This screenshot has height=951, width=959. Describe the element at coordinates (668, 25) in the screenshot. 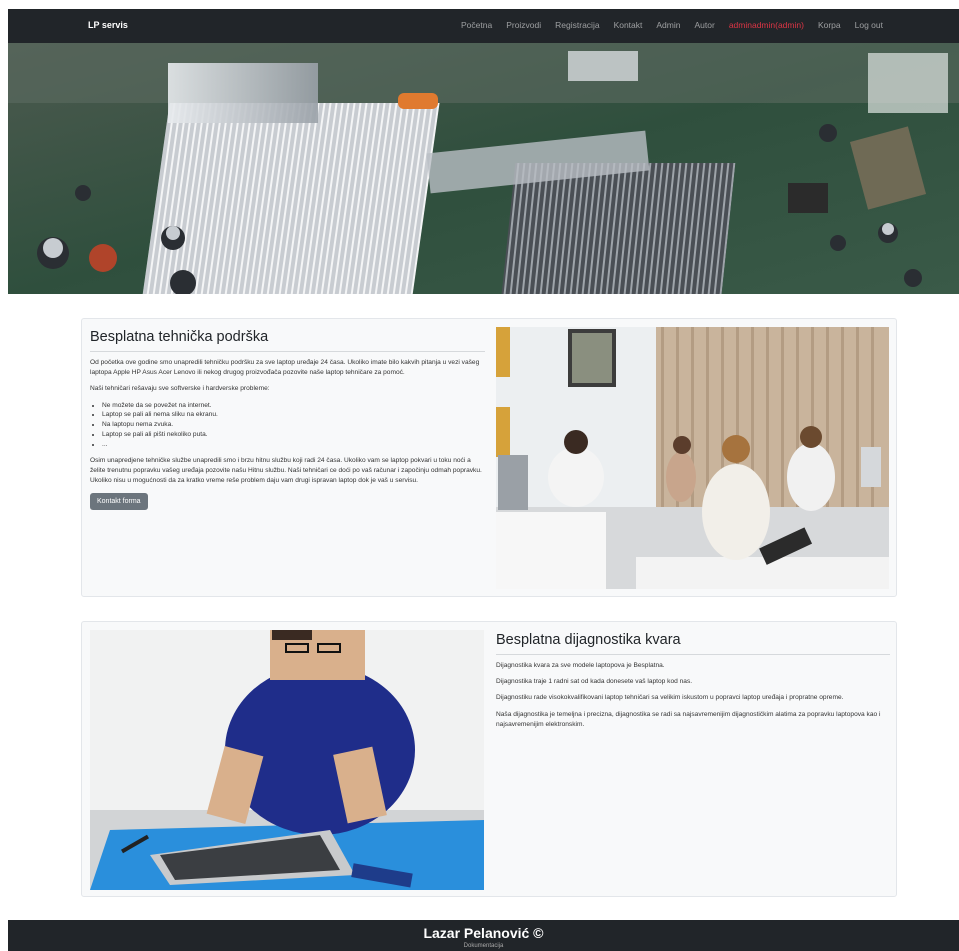

I see `nav-link-admin: Admin` at that location.